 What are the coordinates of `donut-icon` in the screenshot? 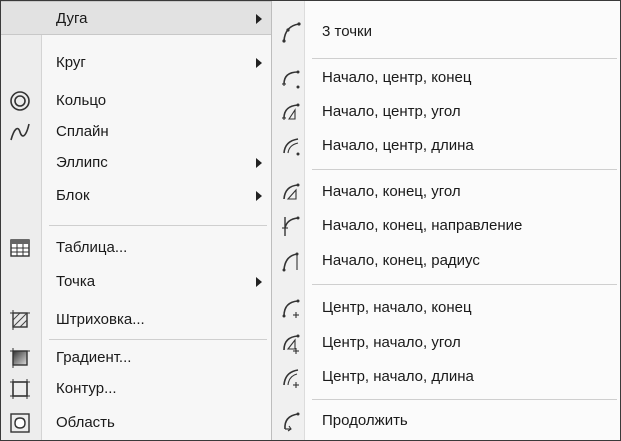 It's located at (20, 101).